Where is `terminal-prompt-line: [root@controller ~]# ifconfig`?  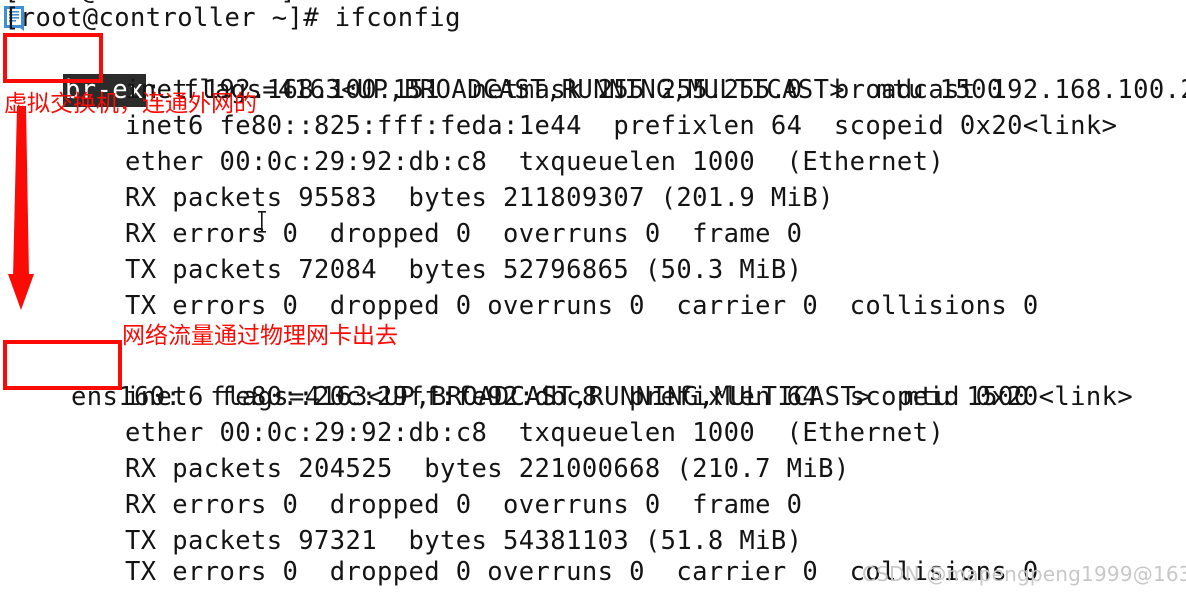
terminal-prompt-line: [root@controller ~]# ifconfig is located at coordinates (232, 18).